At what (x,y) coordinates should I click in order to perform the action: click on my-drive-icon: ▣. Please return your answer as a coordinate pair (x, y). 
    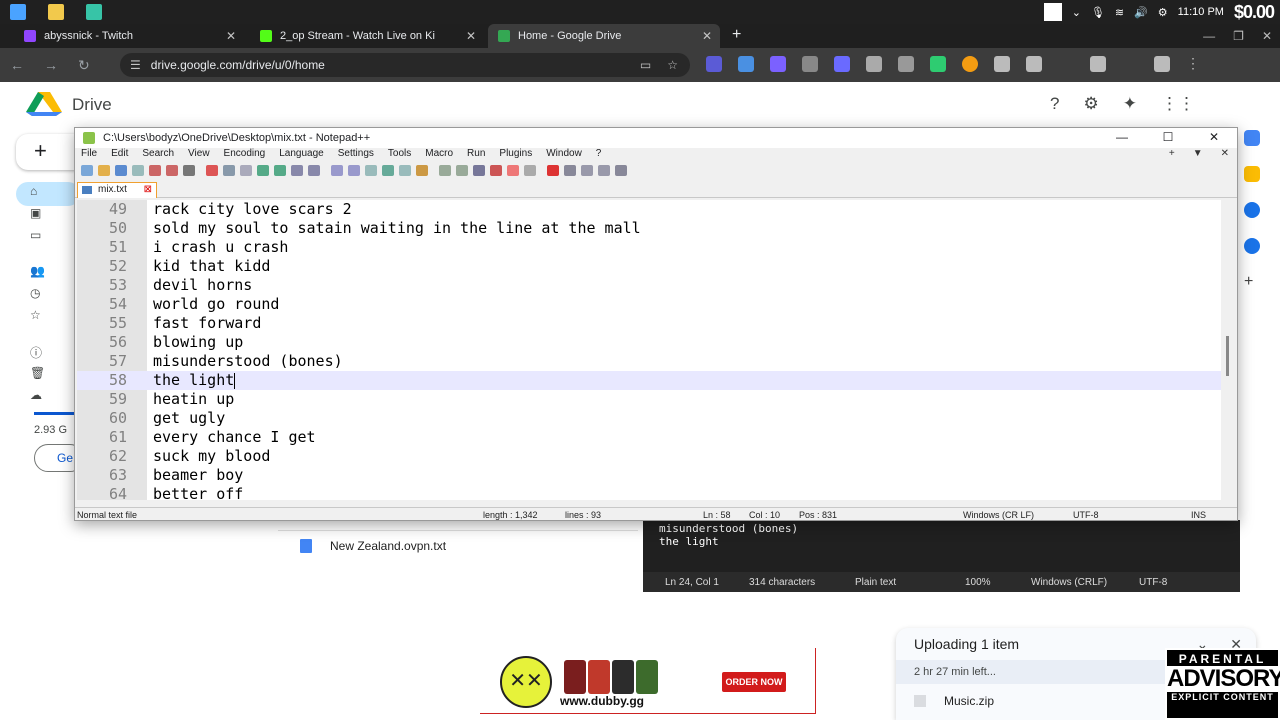
    Looking at the image, I should click on (50, 217).